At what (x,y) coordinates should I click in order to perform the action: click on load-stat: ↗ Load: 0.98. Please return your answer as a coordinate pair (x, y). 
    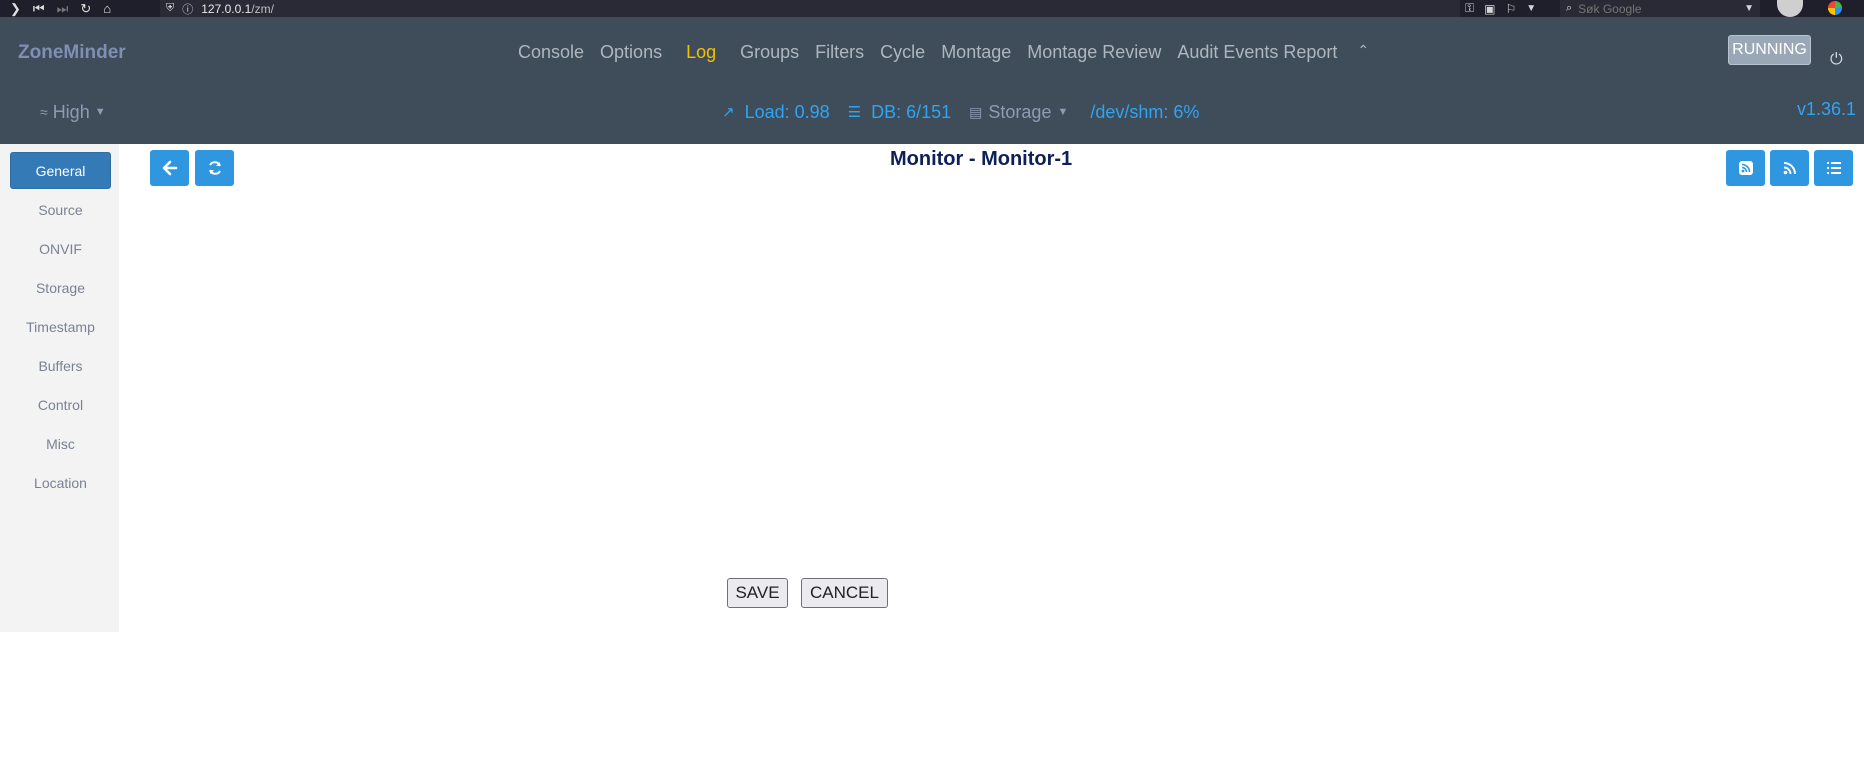
    Looking at the image, I should click on (776, 112).